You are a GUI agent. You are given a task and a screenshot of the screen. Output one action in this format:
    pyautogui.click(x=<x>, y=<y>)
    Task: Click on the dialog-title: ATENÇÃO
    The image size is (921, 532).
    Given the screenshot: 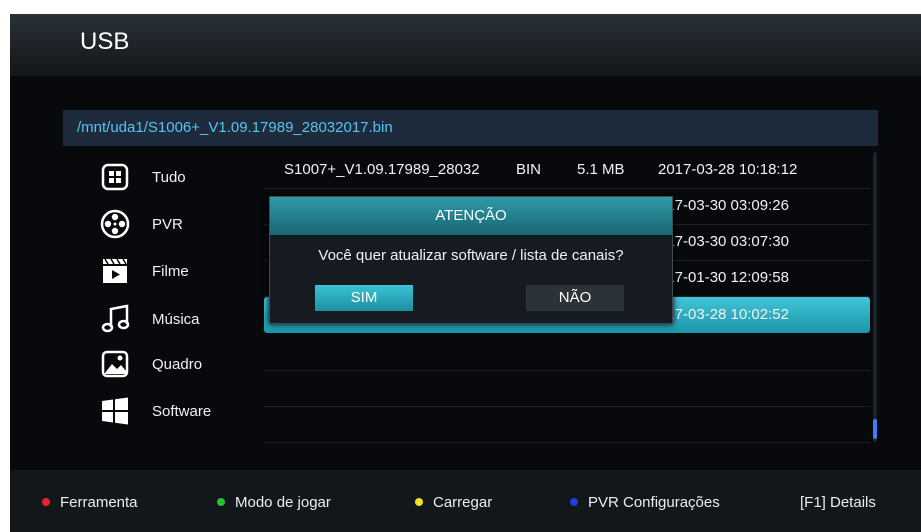 What is the action you would take?
    pyautogui.click(x=471, y=216)
    